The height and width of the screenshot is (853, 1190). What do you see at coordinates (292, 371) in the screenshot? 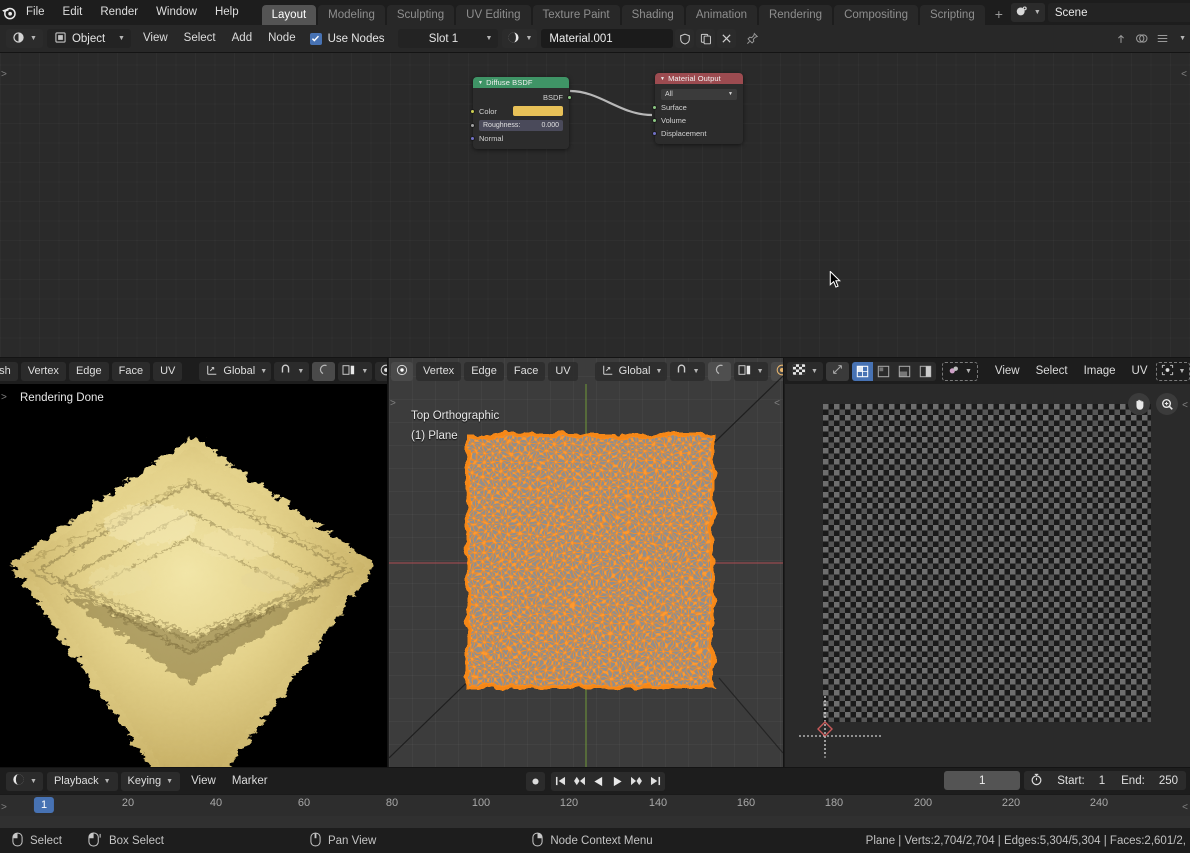
I see `render-snap-toggle: ▼` at bounding box center [292, 371].